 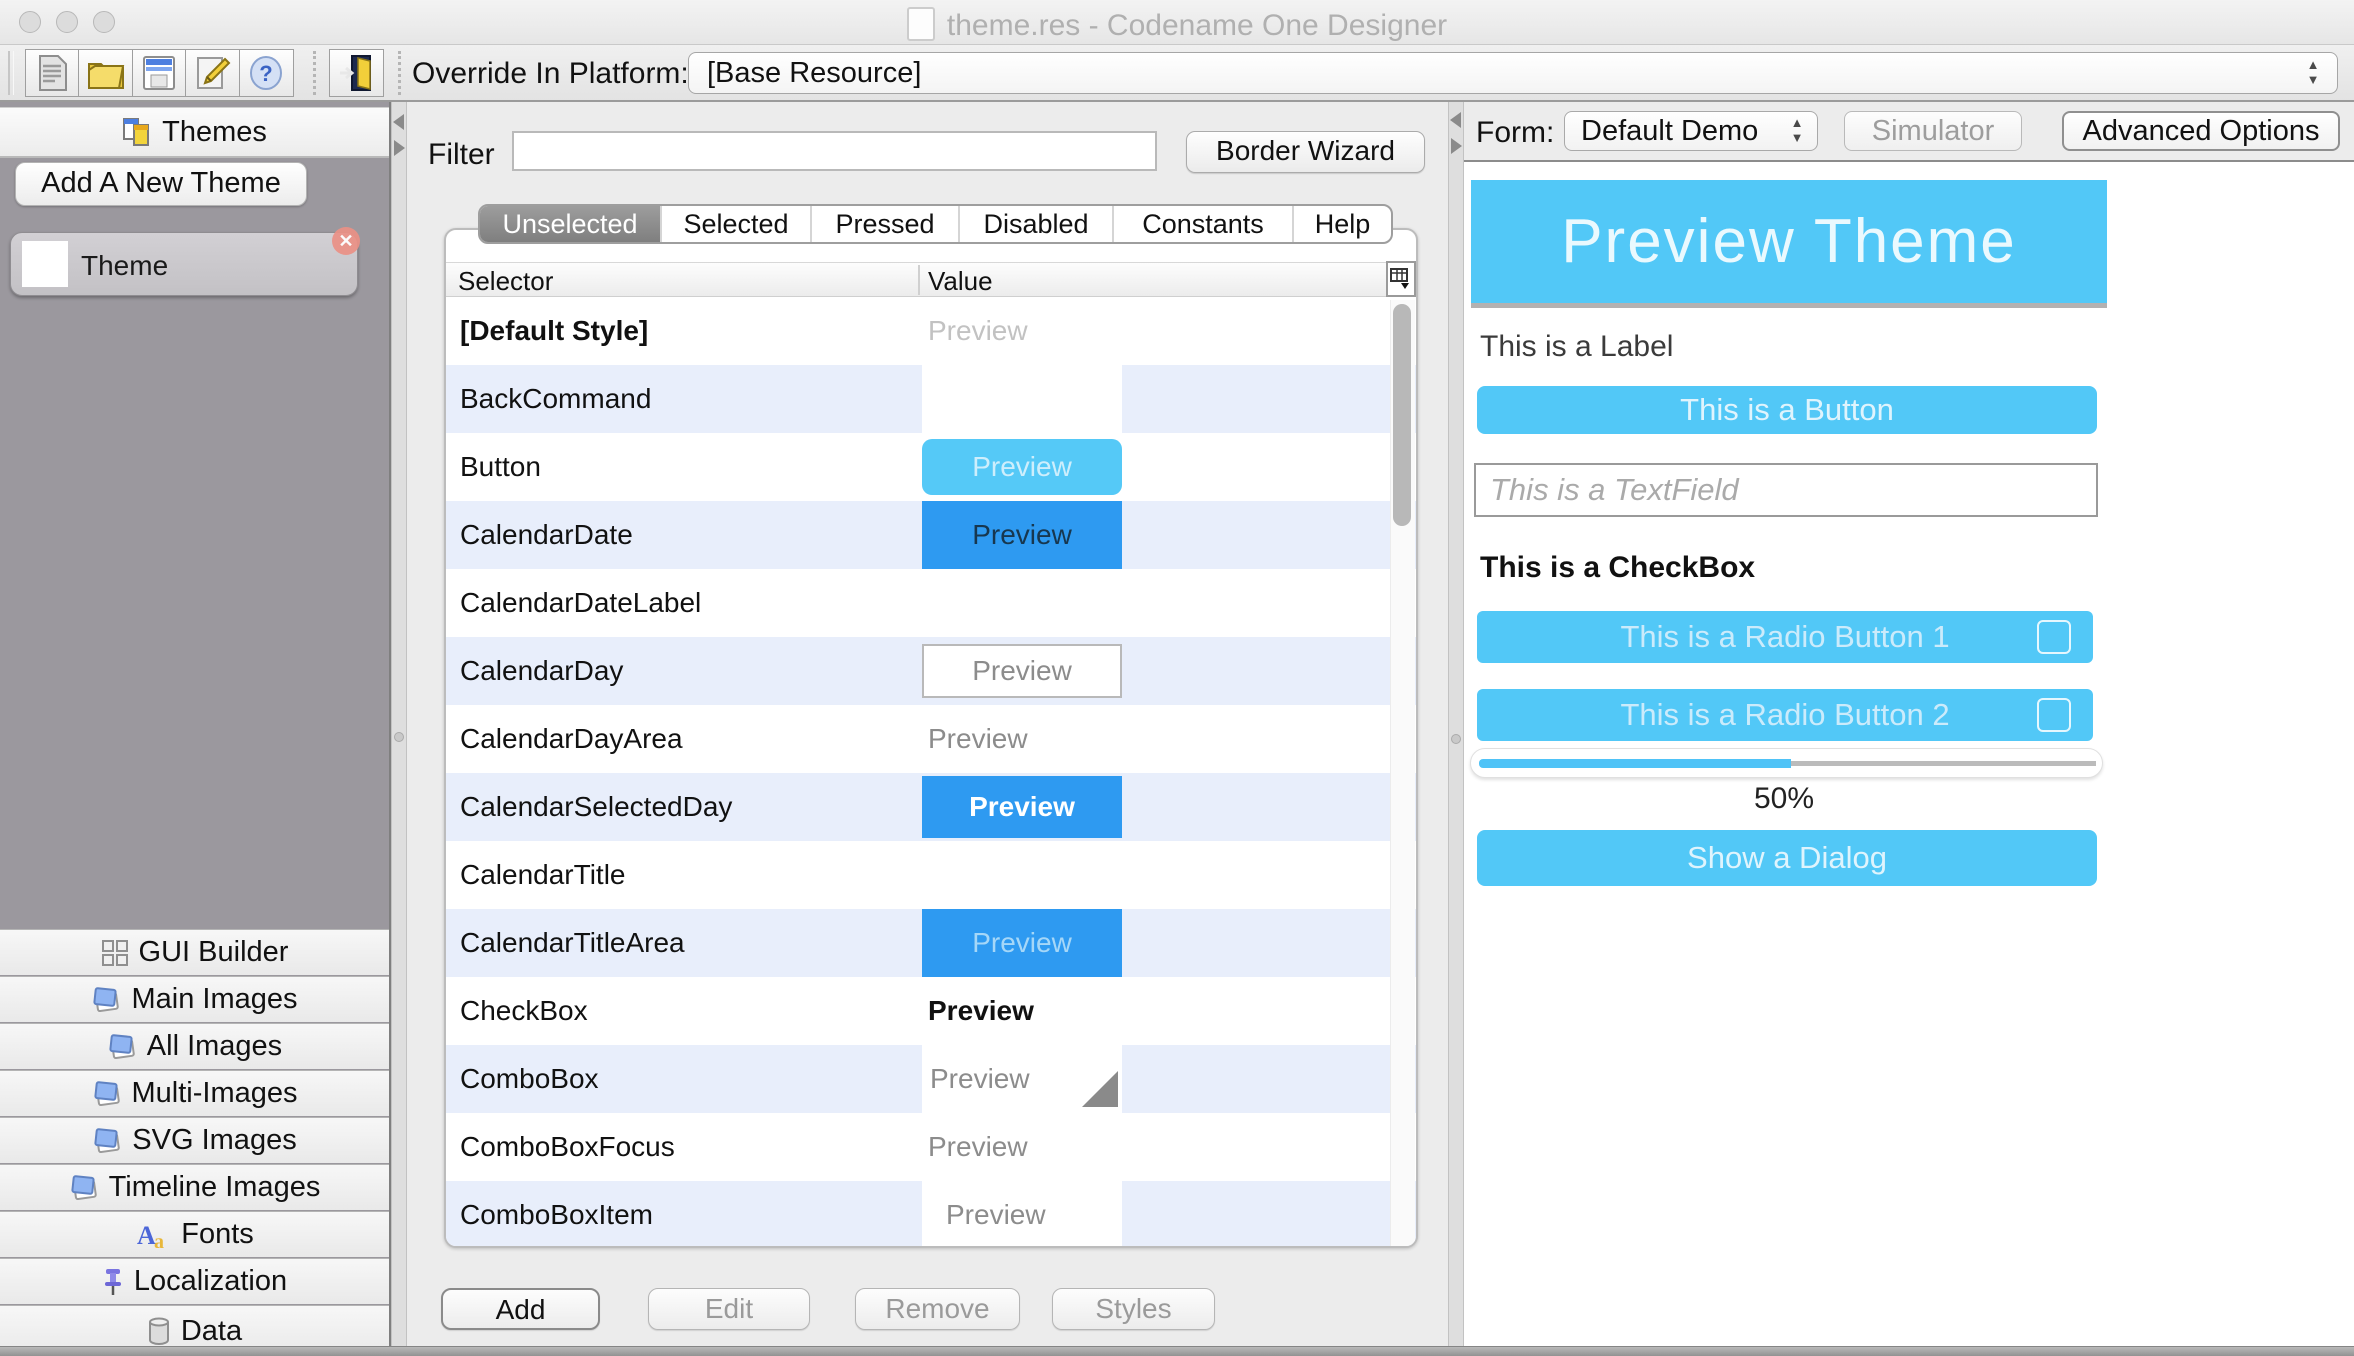 I want to click on sidebar-item-all-images: All Images, so click(x=194, y=1046).